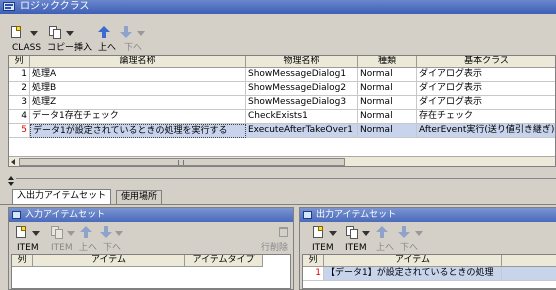 This screenshot has height=290, width=556. Describe the element at coordinates (151, 271) in the screenshot. I see `input-item-table: 列 アイテム アイテムタイプ` at that location.